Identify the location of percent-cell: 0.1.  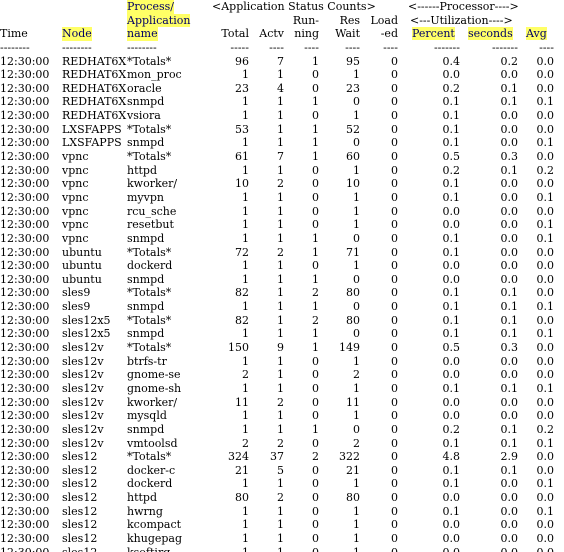
(451, 102).